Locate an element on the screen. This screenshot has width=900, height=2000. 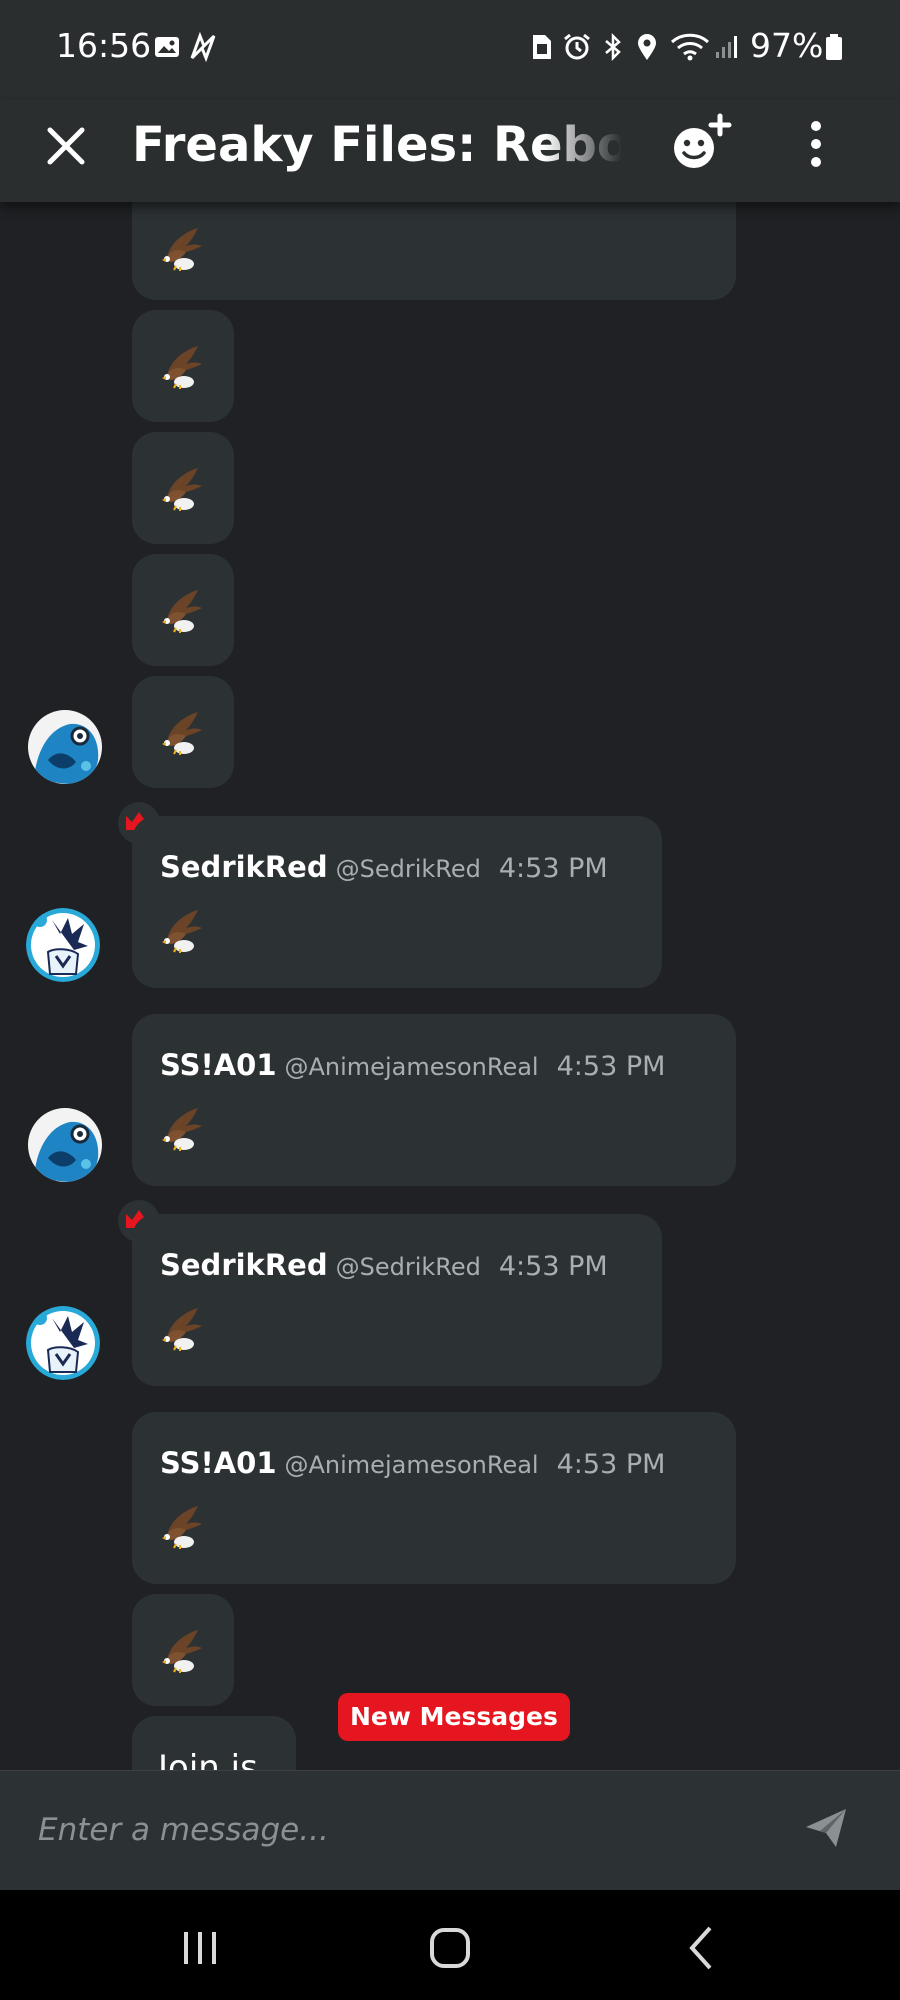
home-icon is located at coordinates (450, 1948).